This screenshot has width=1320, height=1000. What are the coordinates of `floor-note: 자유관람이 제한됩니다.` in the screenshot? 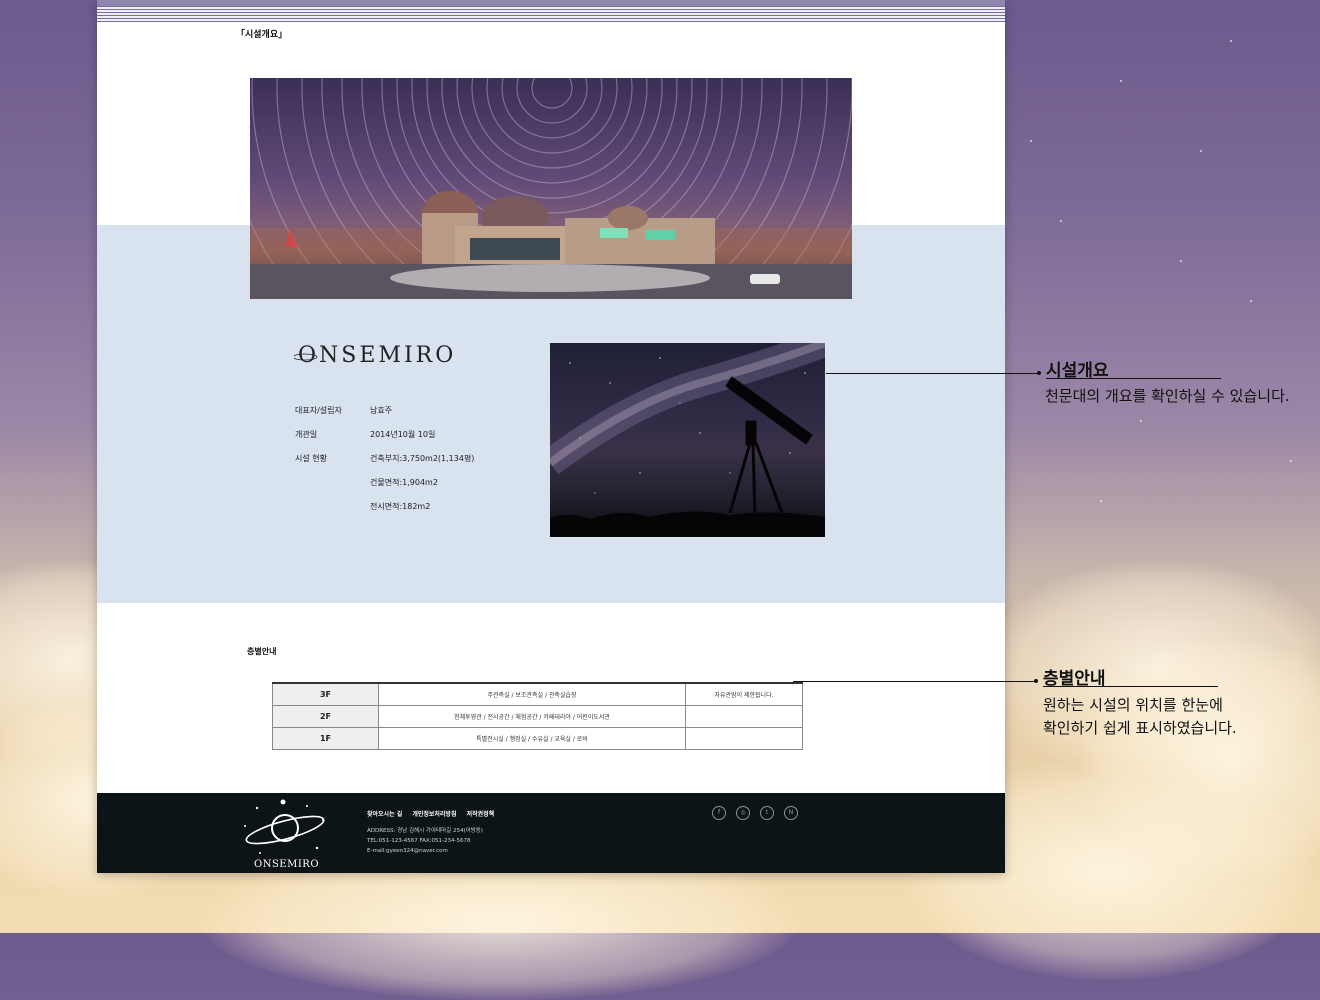 It's located at (744, 694).